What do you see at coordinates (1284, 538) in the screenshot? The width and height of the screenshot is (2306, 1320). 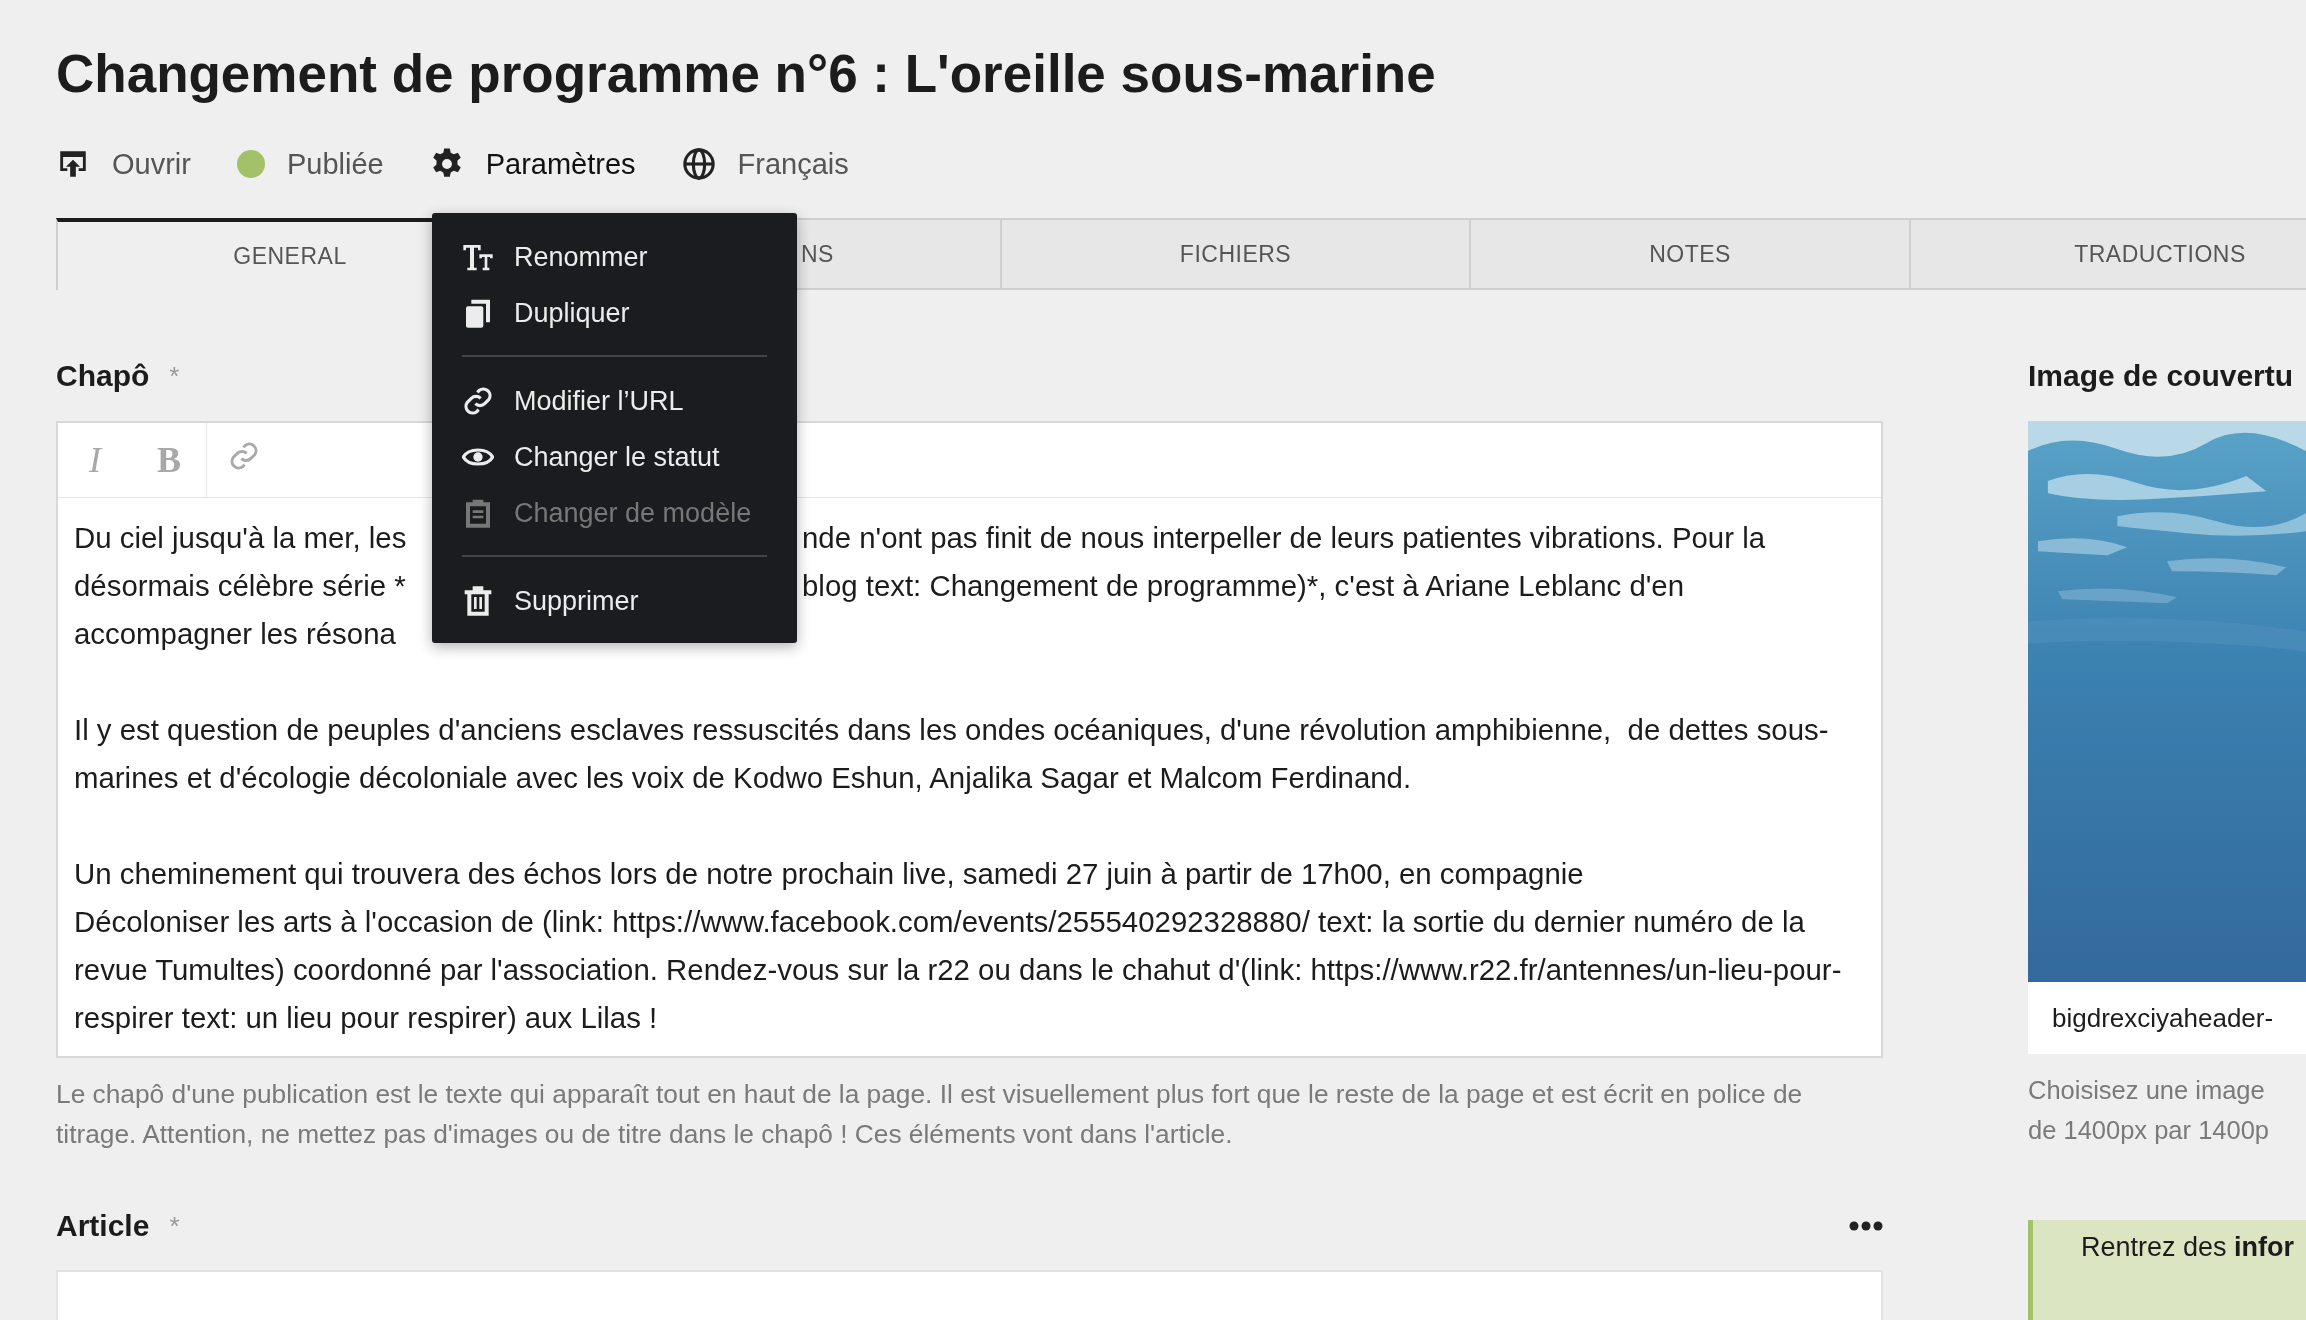 I see `text-fragment: nde n'ont pas finit de nous interpeller de leurs patientes vibrations. Pour la` at bounding box center [1284, 538].